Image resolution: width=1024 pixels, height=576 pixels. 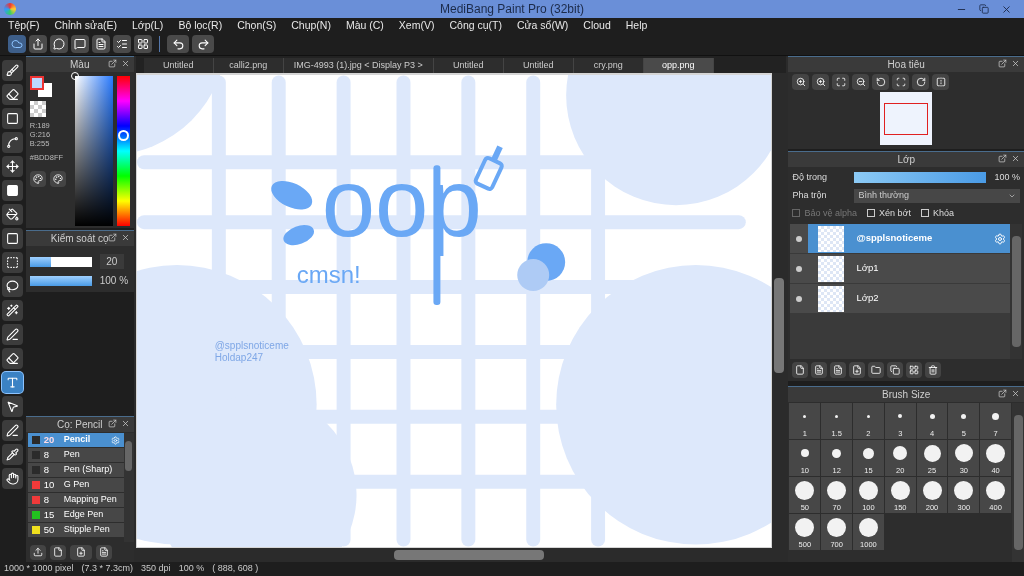 I want to click on document-tab: calli2.png, so click(x=248, y=65).